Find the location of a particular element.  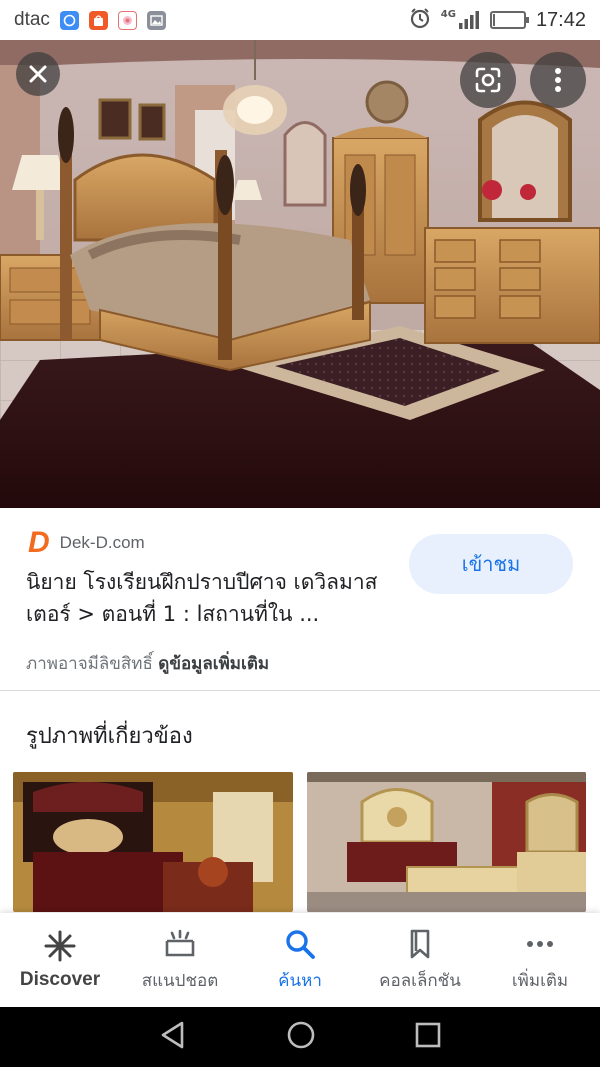

recents-square-icon is located at coordinates (427, 1035).